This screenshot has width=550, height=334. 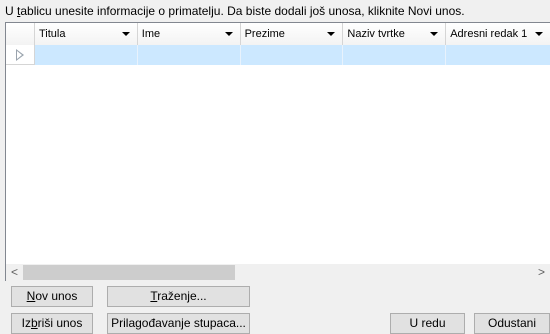 What do you see at coordinates (189, 55) in the screenshot?
I see `cell-ime` at bounding box center [189, 55].